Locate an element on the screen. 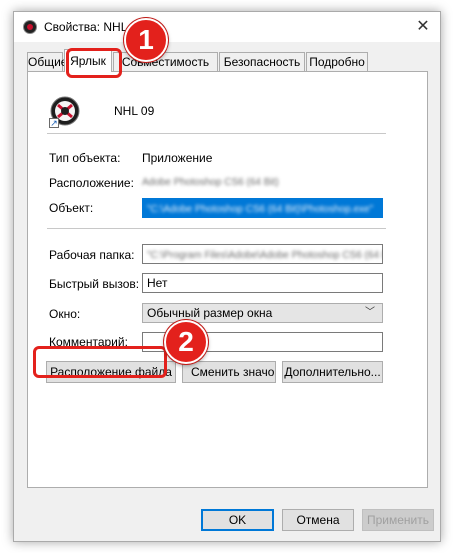 Image resolution: width=457 pixels, height=553 pixels. tab-details: Подробно is located at coordinates (337, 61).